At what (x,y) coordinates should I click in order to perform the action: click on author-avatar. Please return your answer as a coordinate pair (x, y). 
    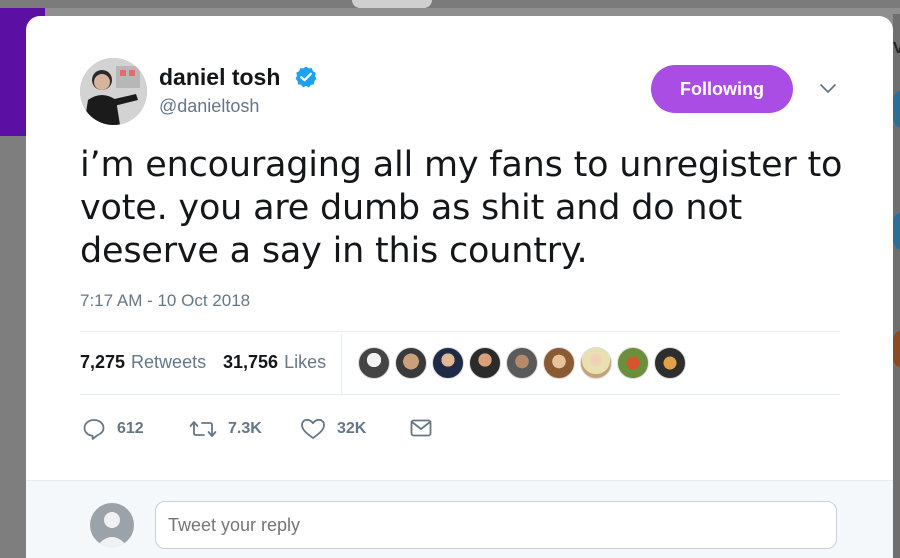
    Looking at the image, I should click on (113, 91).